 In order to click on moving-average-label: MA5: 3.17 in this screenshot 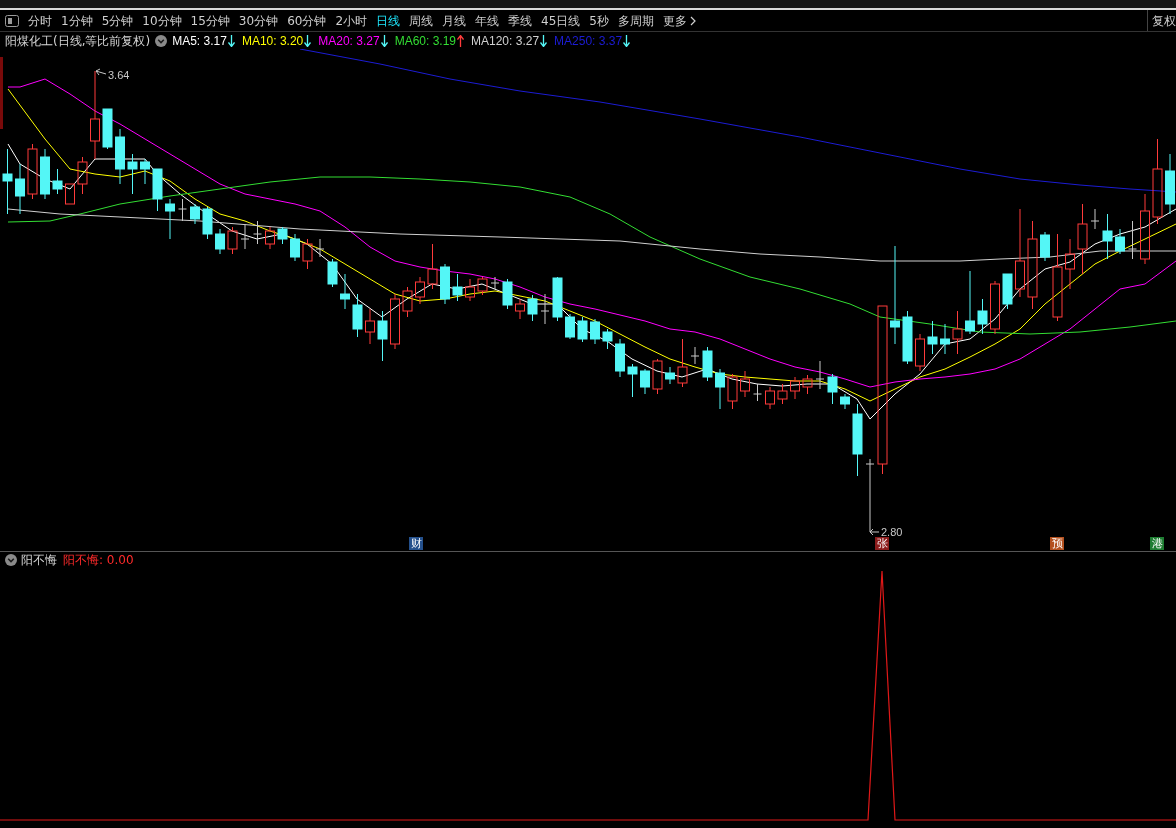, I will do `click(199, 41)`.